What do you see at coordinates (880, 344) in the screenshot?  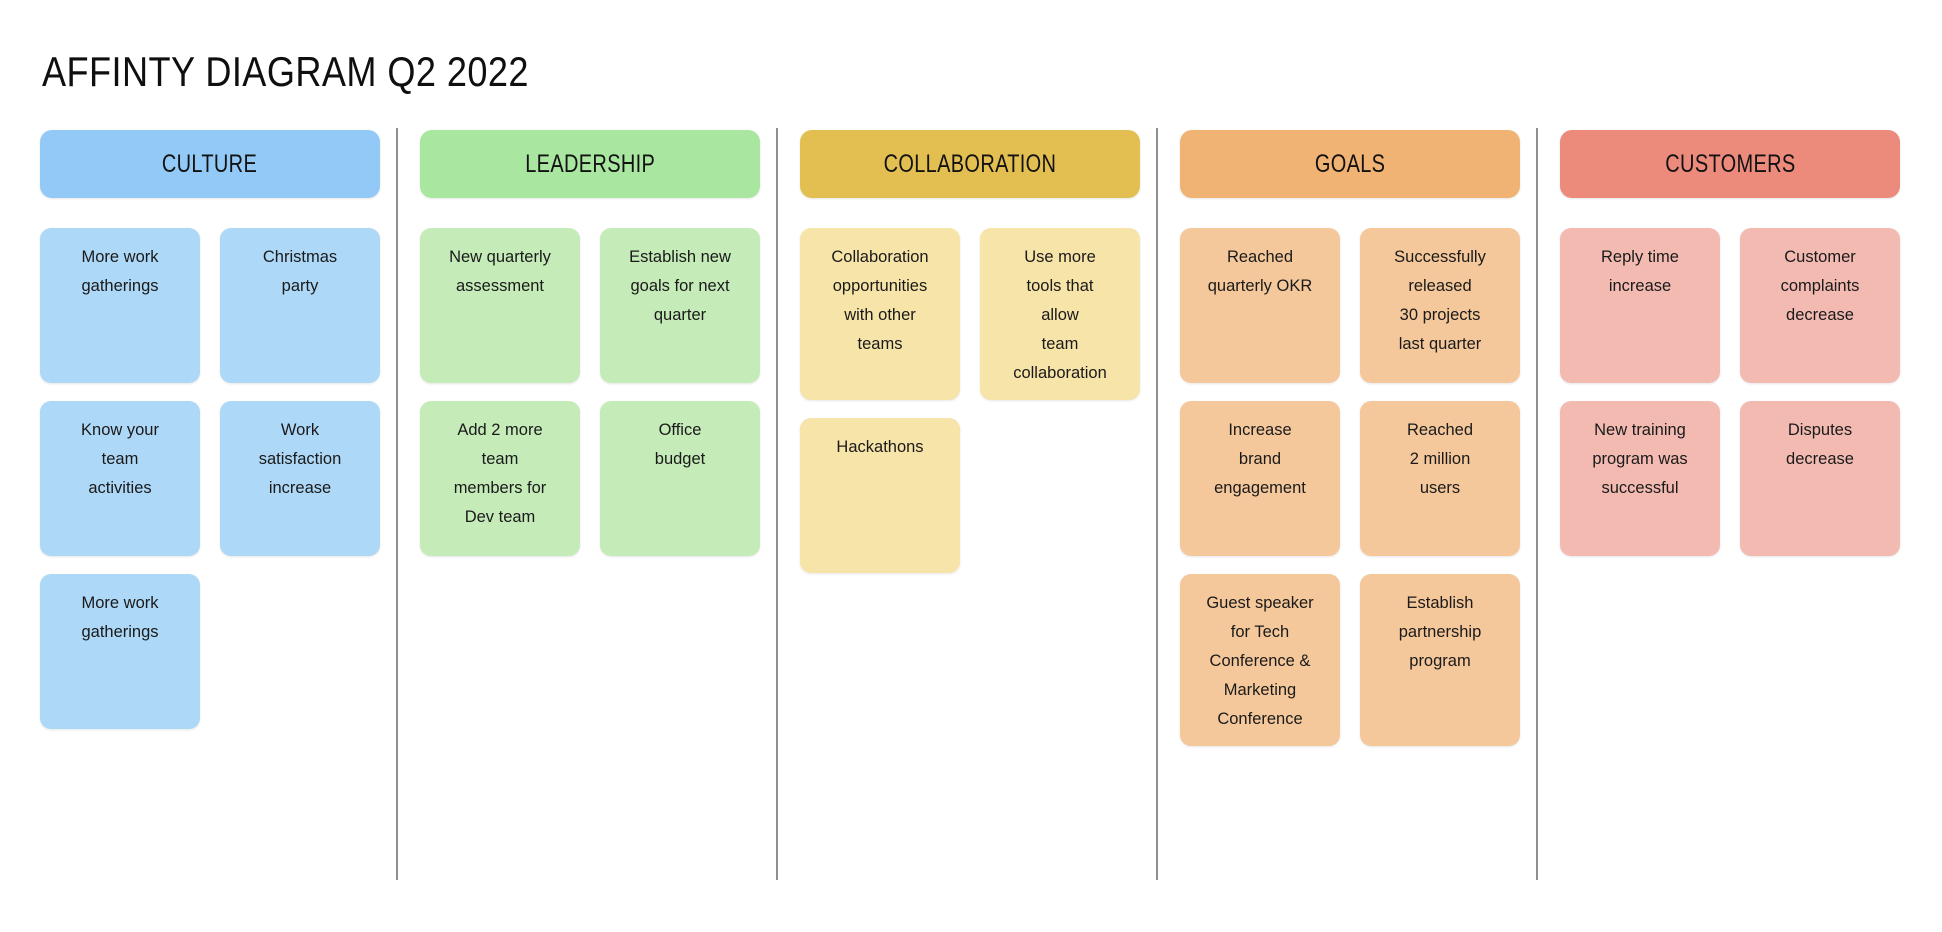 I see `sticky-note-line: teams` at bounding box center [880, 344].